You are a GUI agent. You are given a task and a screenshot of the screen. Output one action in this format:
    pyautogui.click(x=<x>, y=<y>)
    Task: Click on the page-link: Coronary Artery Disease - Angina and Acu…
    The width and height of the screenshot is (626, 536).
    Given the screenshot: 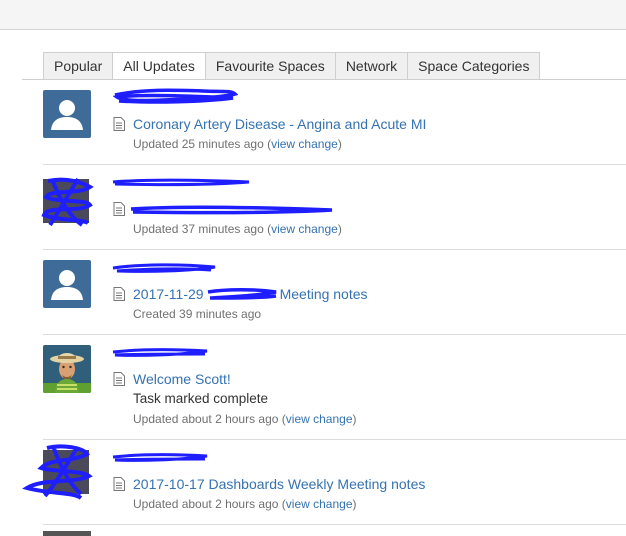 What is the action you would take?
    pyautogui.click(x=269, y=124)
    